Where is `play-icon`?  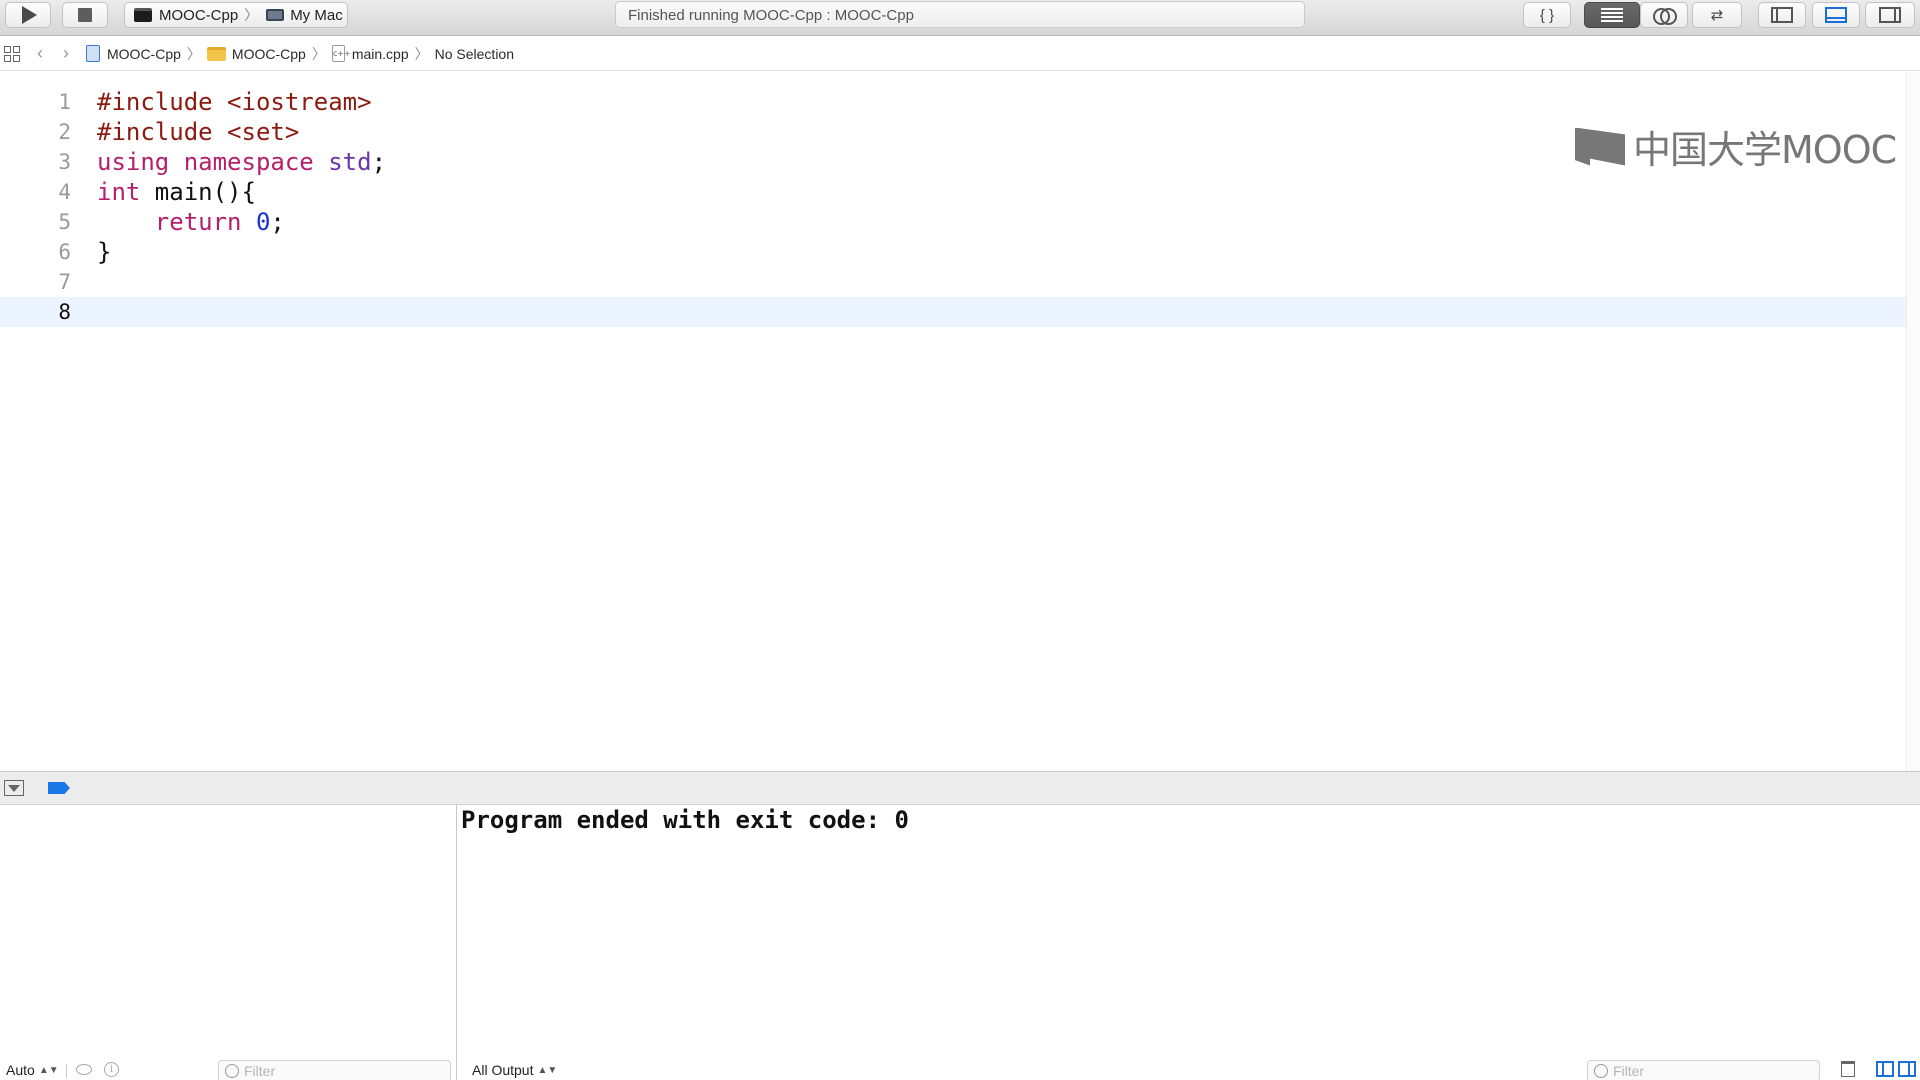 play-icon is located at coordinates (29, 15).